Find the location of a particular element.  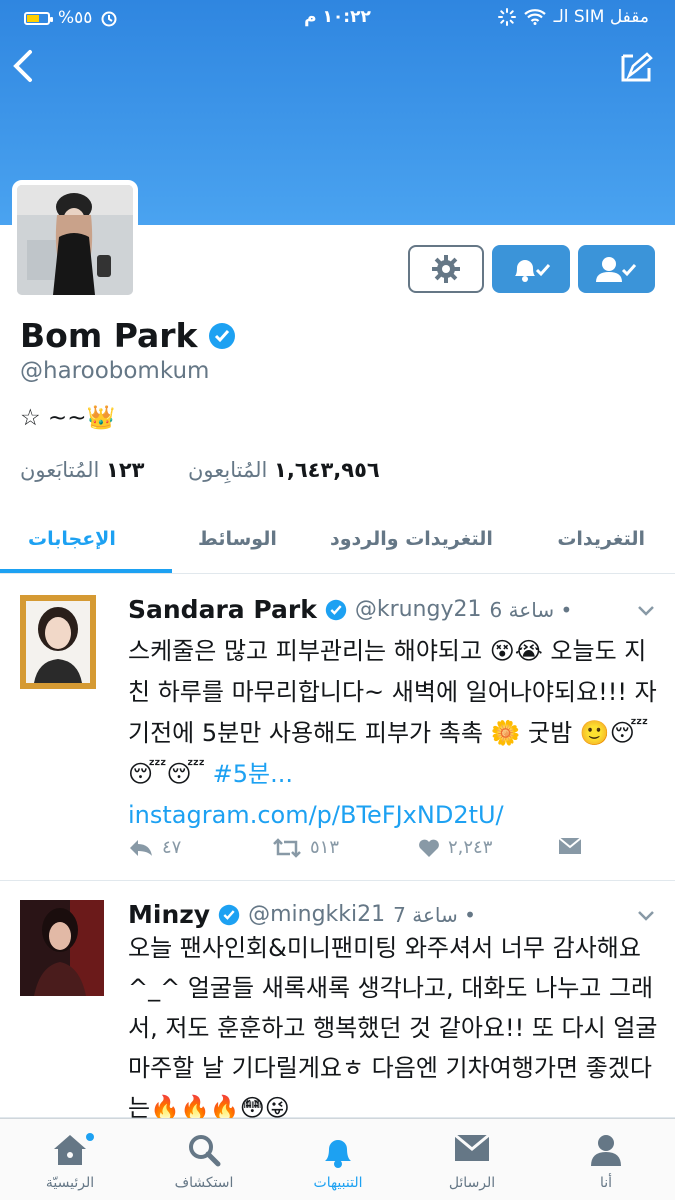

retweet-button: ٥١٣ is located at coordinates (305, 847).